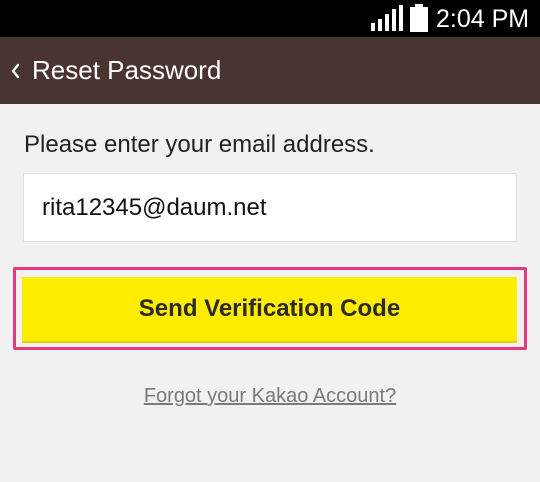  I want to click on signal-bars-icon, so click(387, 18).